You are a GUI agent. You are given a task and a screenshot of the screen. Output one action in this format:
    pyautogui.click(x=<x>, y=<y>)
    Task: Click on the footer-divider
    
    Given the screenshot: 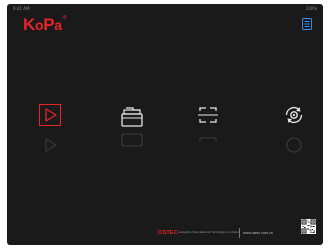 What is the action you would take?
    pyautogui.click(x=239, y=233)
    